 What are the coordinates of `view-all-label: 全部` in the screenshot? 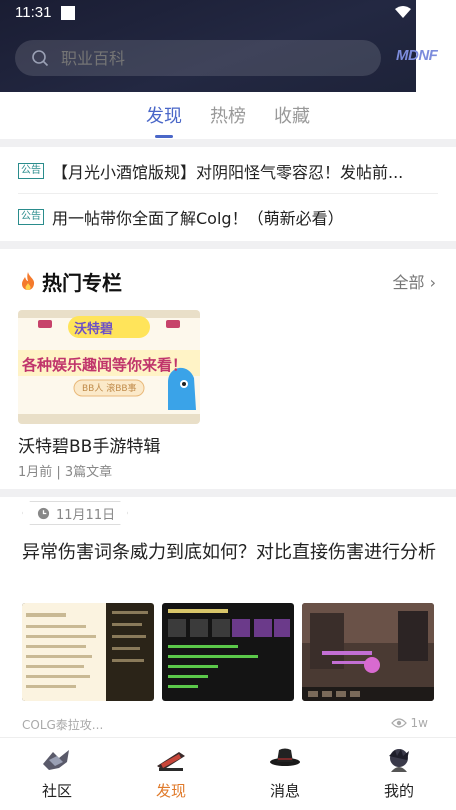 It's located at (408, 282).